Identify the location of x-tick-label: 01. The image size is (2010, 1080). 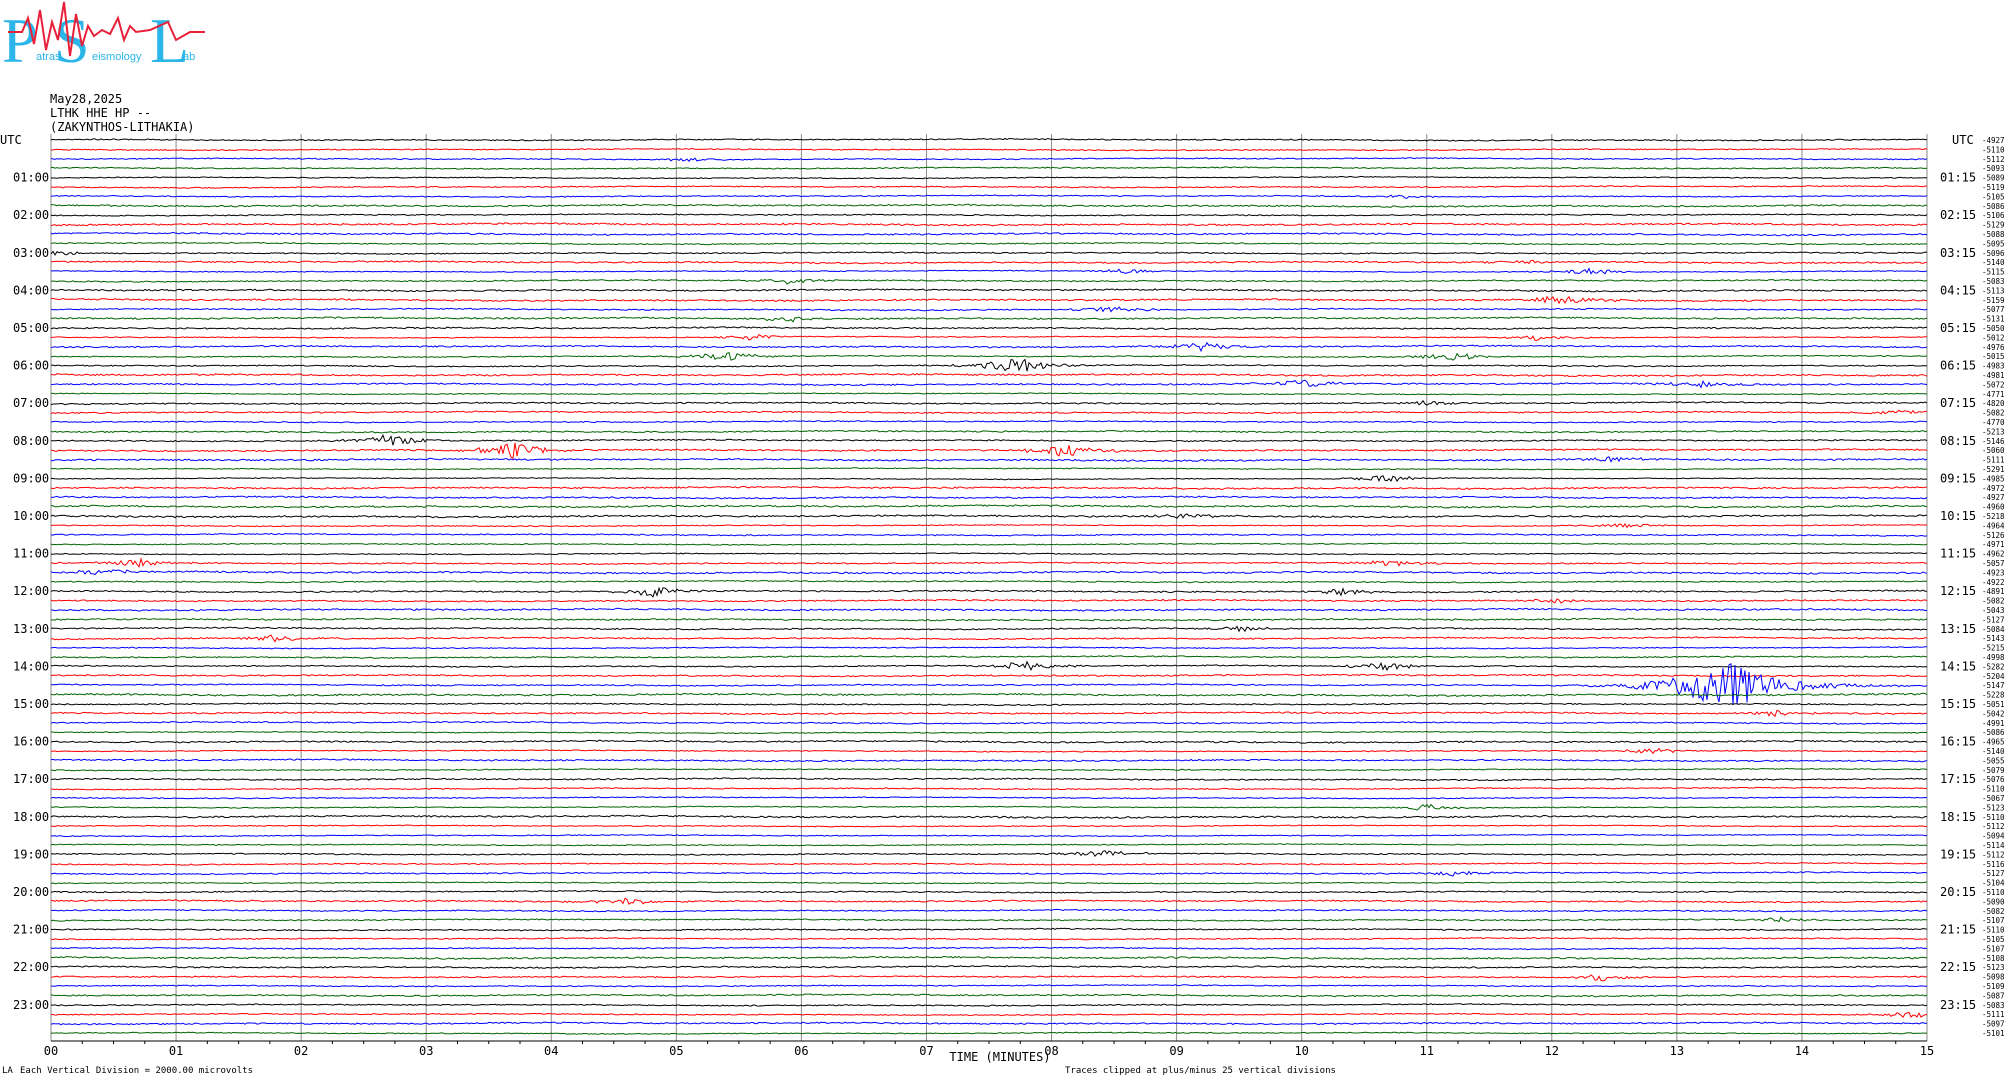
(176, 1051).